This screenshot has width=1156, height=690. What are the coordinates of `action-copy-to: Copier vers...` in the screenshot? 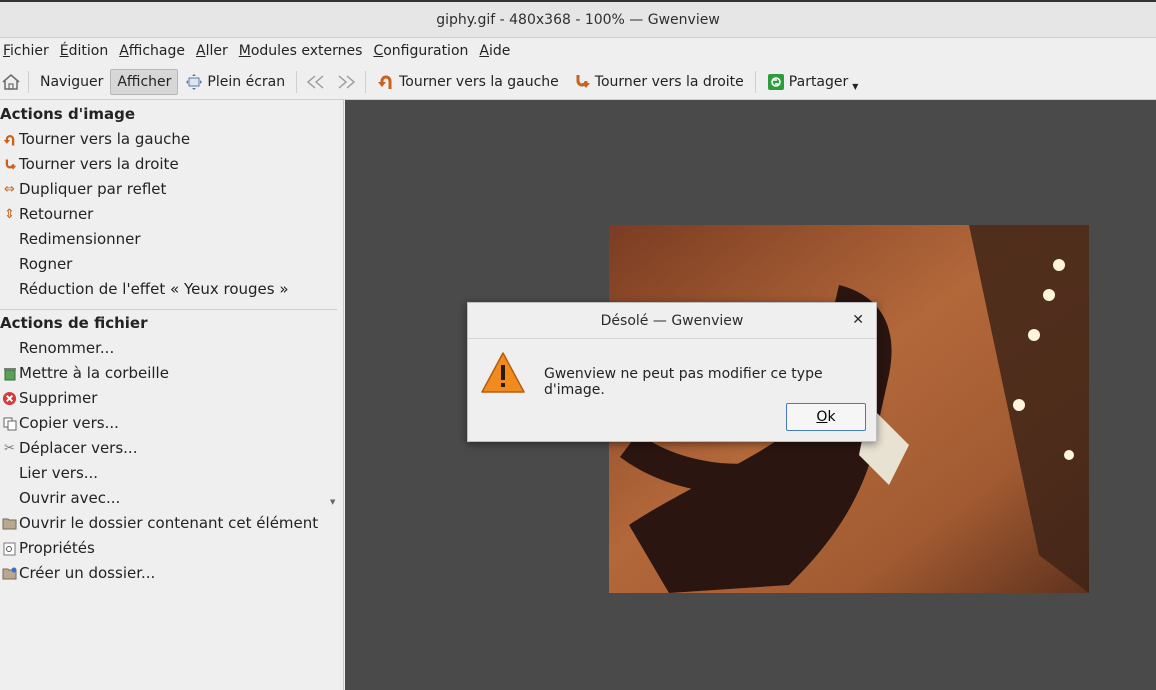 It's located at (171, 423).